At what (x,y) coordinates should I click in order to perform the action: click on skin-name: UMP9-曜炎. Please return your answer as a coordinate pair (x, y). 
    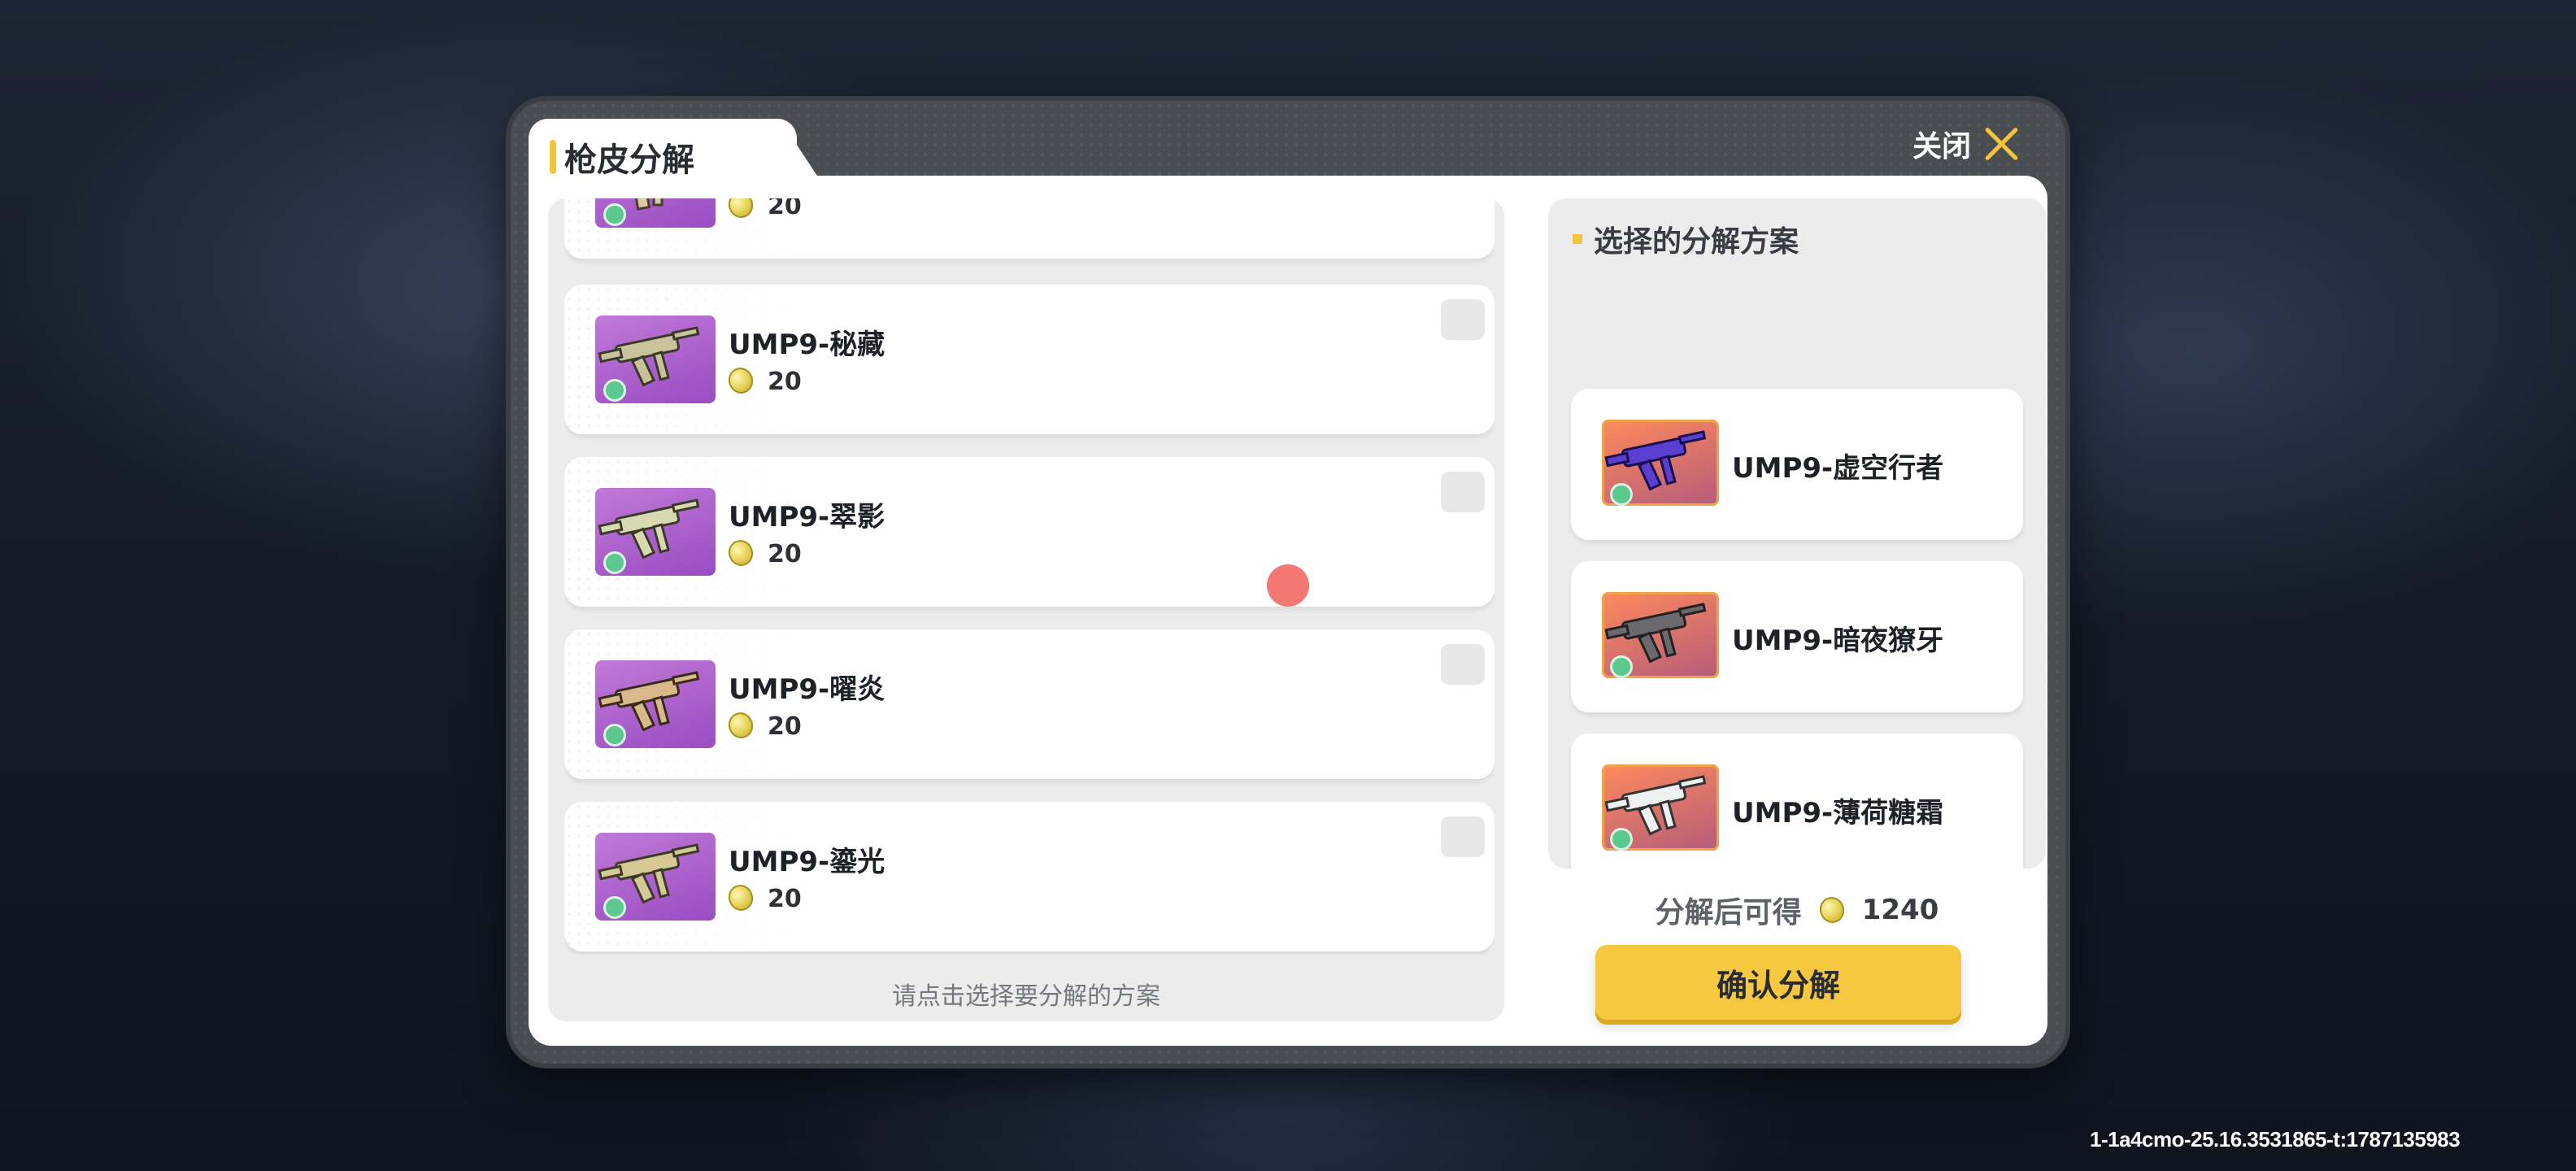
    Looking at the image, I should click on (808, 689).